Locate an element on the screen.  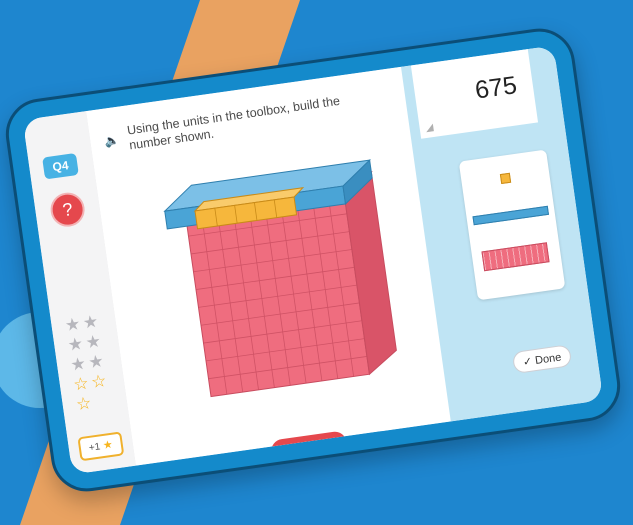
toolbox-hundred-flat is located at coordinates (515, 257).